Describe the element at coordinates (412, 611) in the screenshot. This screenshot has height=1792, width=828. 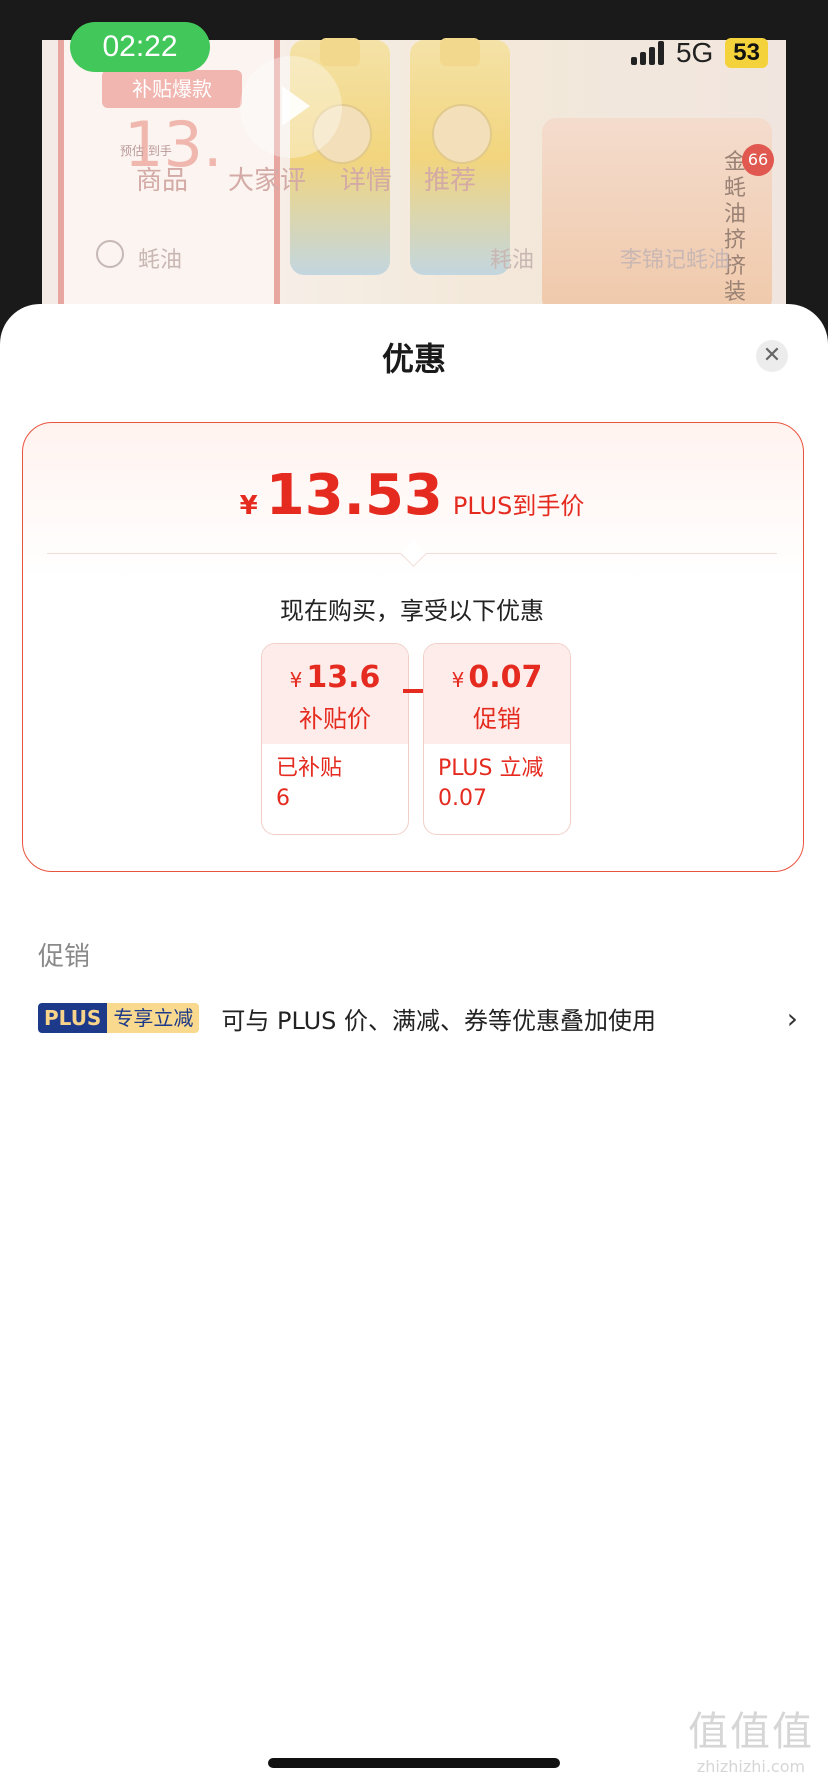
I see `buy-caption: 现在购买，享受以下优惠` at that location.